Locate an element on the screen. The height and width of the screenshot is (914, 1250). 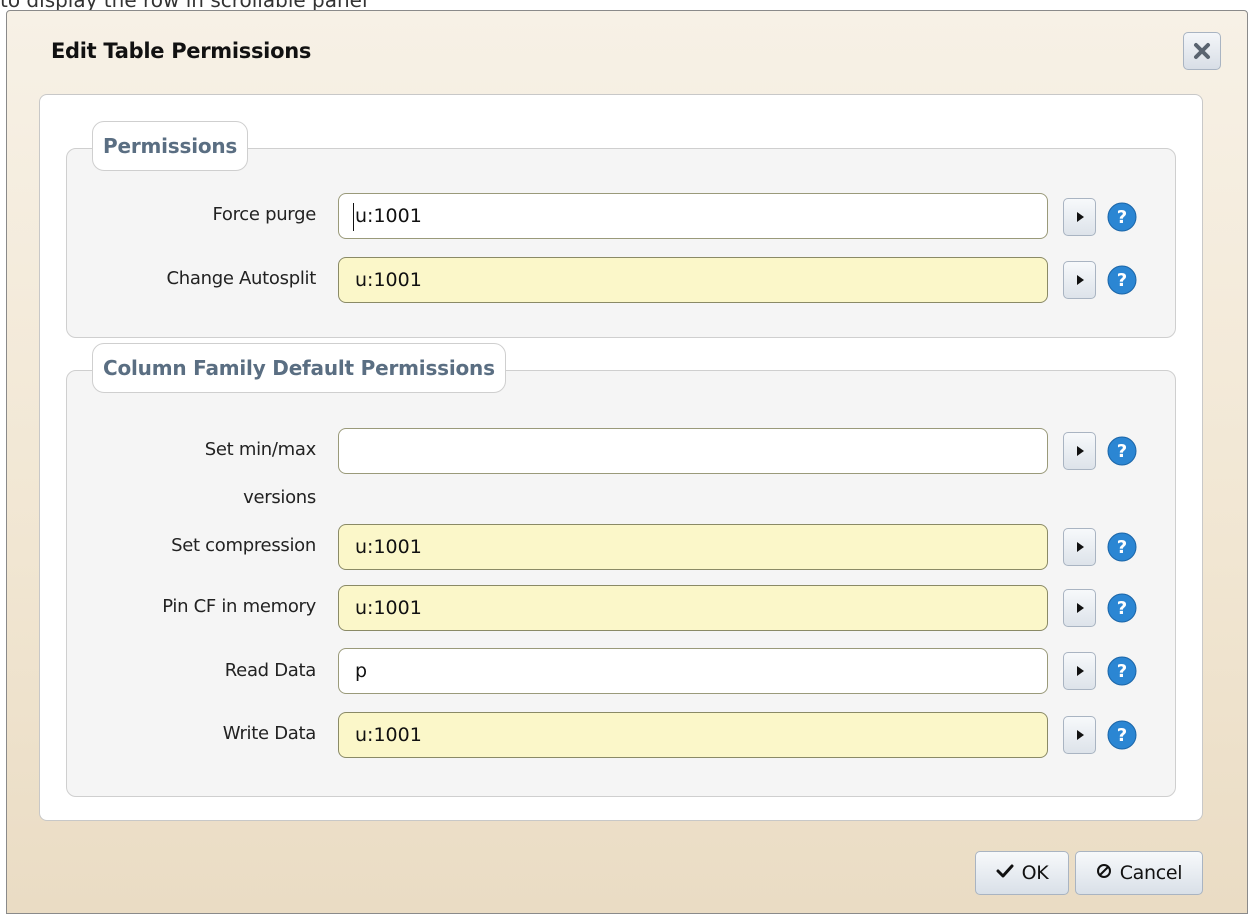
force-purge-input: u:1001 is located at coordinates (693, 216).